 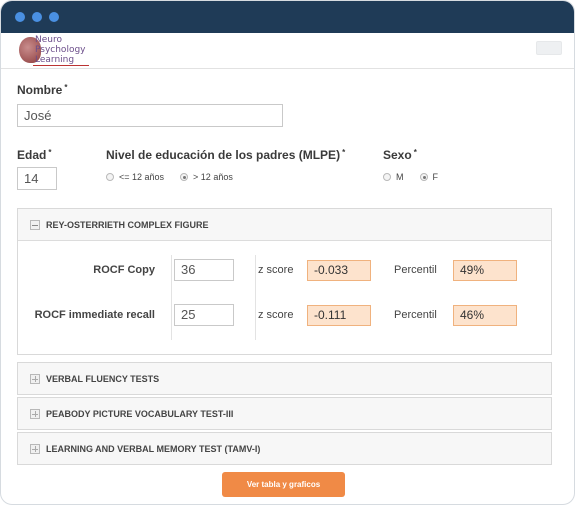 I want to click on brand-logo: Neuro Psychology Learning, so click(x=55, y=51).